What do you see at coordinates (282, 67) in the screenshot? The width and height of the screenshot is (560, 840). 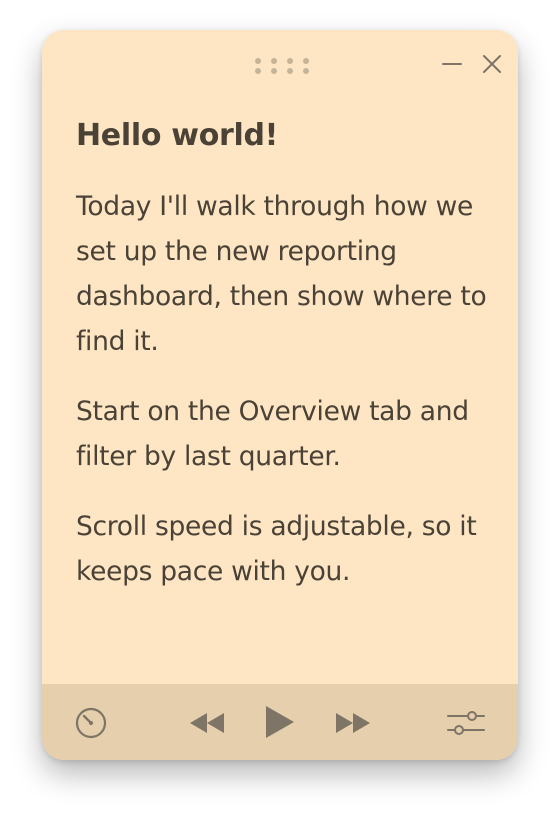 I see `drag-handle` at bounding box center [282, 67].